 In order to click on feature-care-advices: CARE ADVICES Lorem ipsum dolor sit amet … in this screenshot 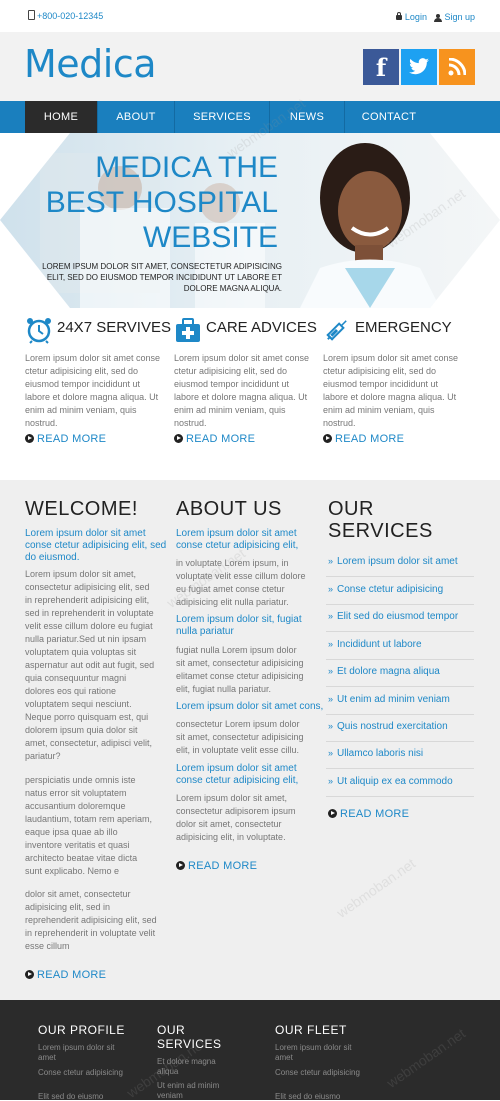, I will do `click(245, 376)`.